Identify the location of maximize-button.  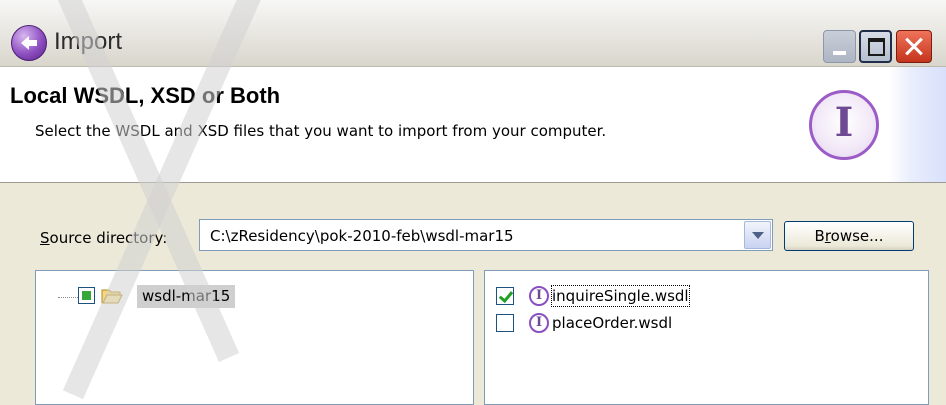
(875, 46).